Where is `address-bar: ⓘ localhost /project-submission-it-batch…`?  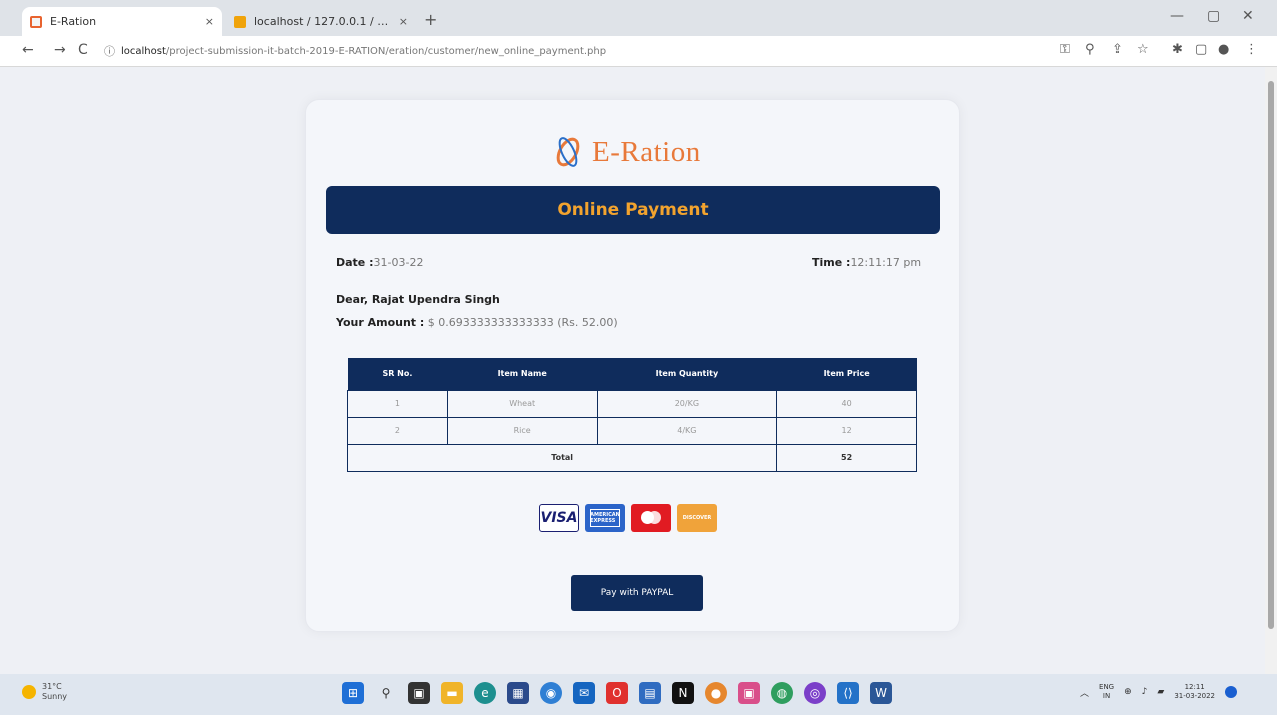
address-bar: ⓘ localhost /project-submission-it-batch… is located at coordinates (569, 51).